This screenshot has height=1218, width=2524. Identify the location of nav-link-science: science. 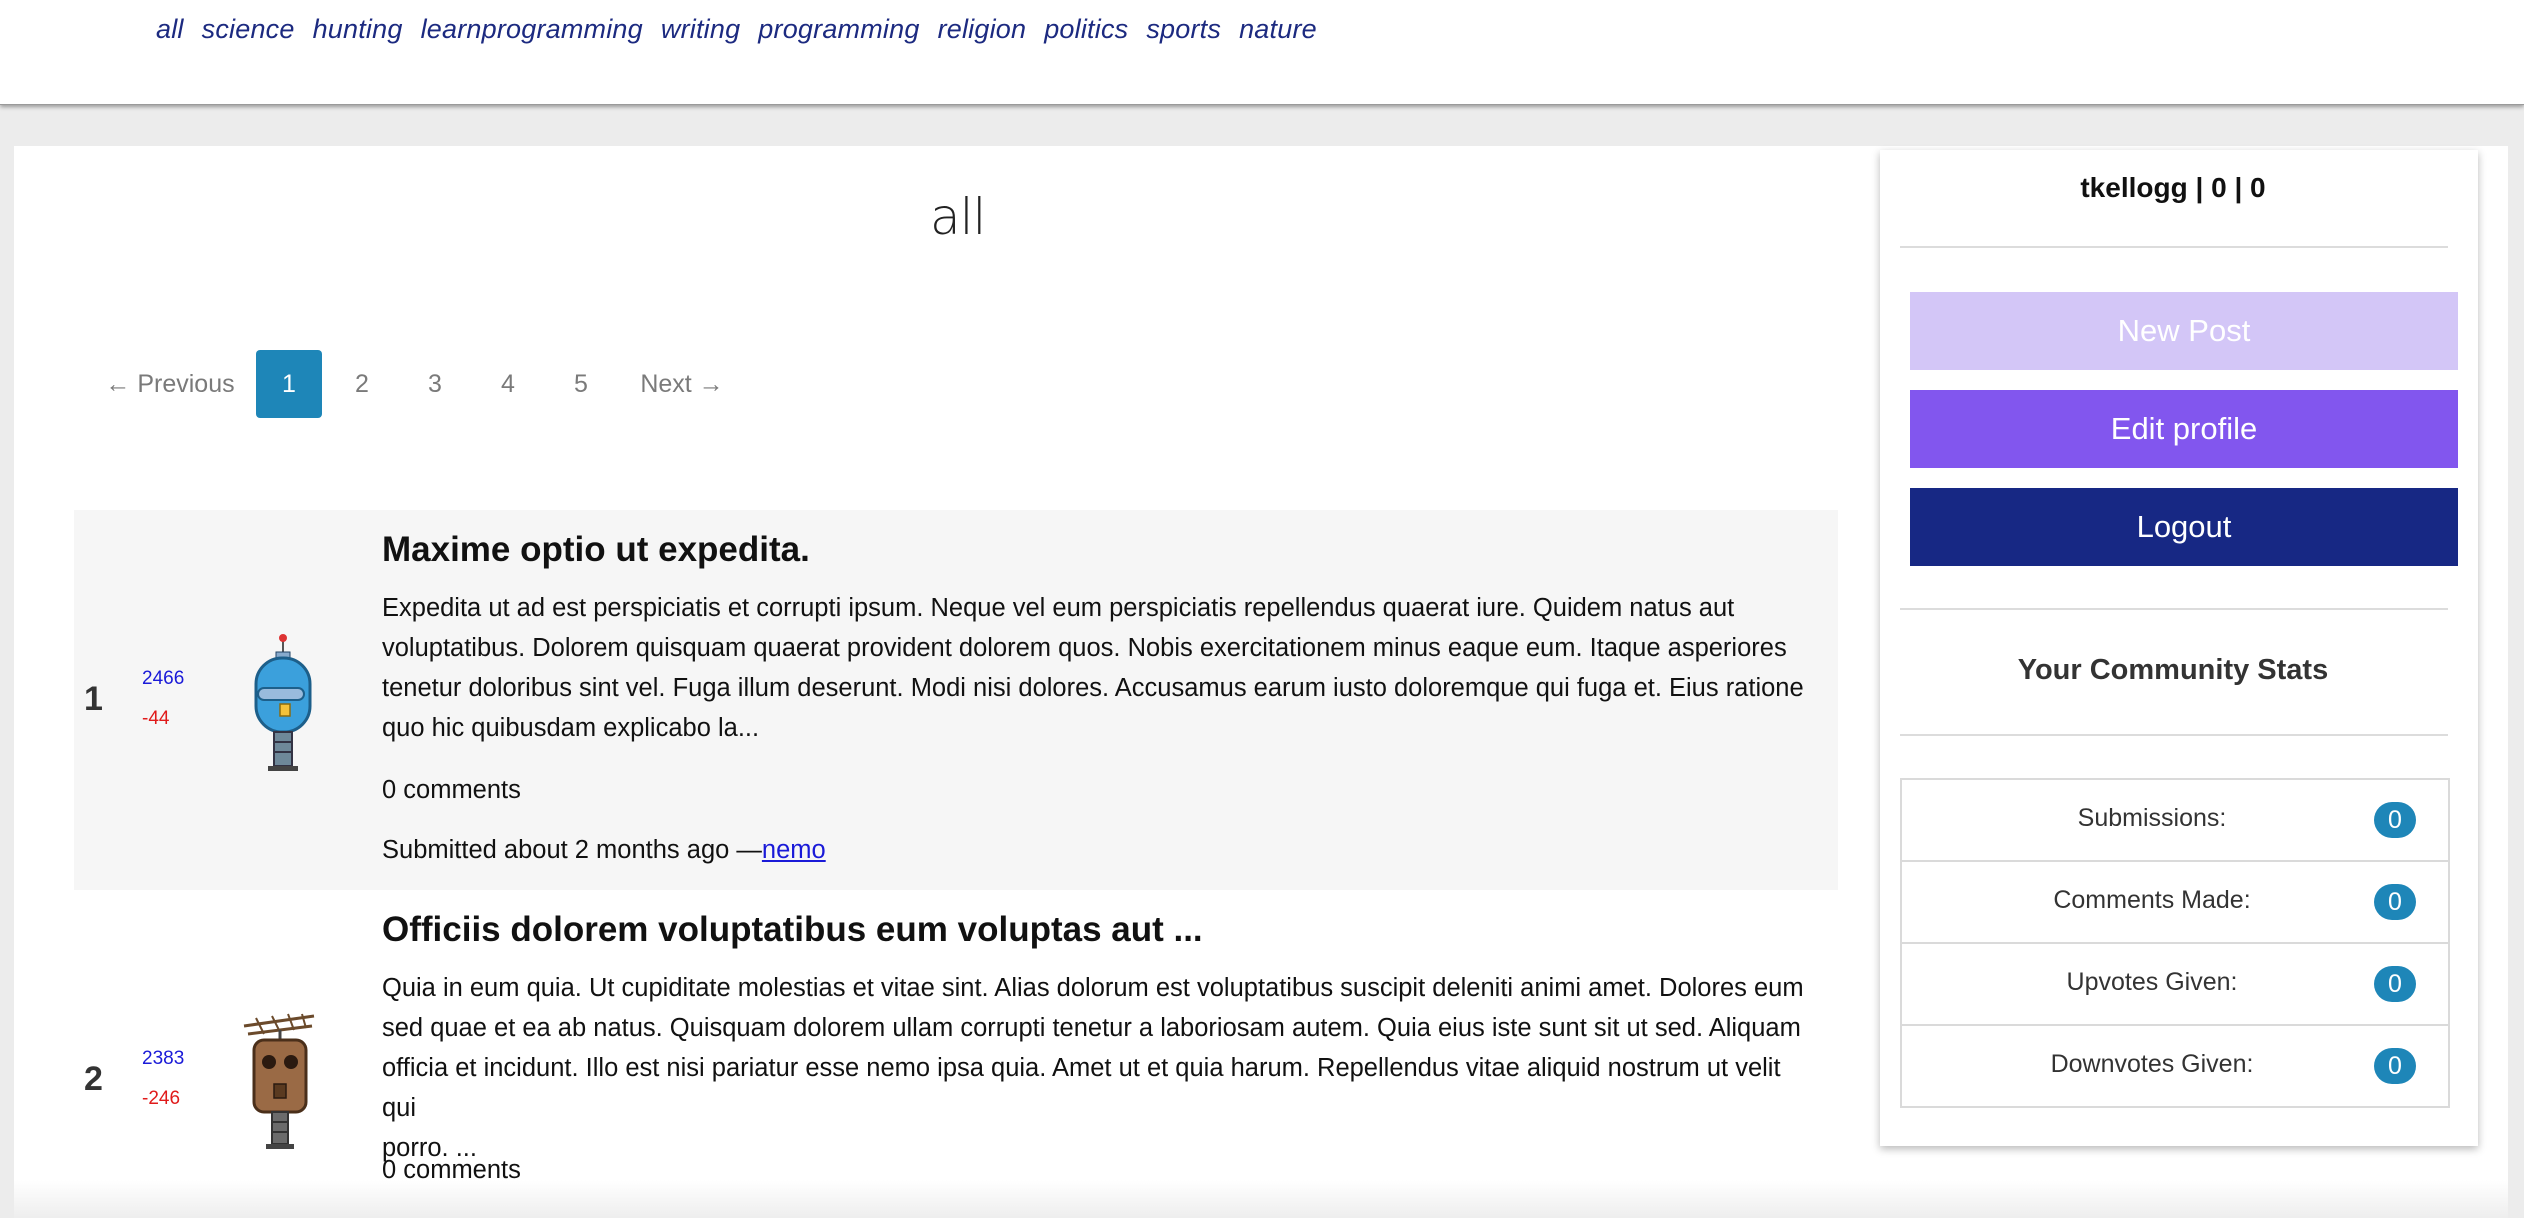
(248, 29).